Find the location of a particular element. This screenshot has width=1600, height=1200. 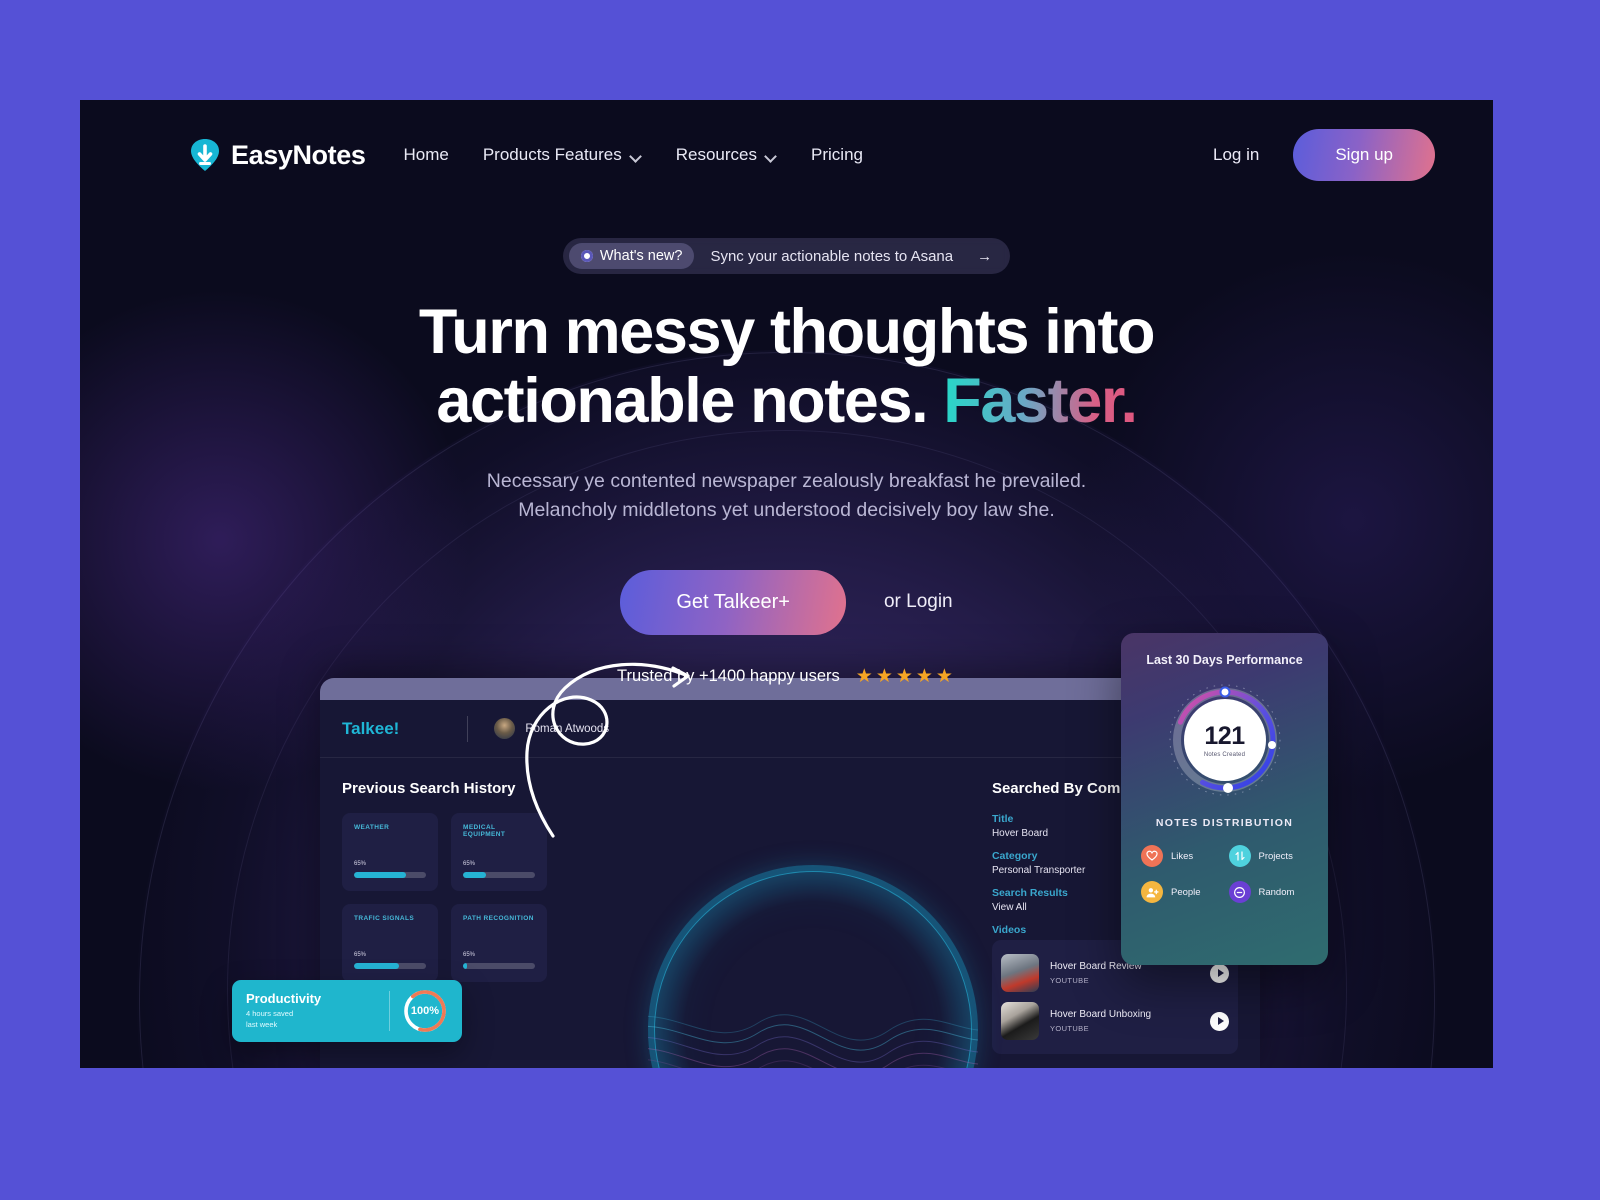

productivity-ring: 100% is located at coordinates (425, 1011).